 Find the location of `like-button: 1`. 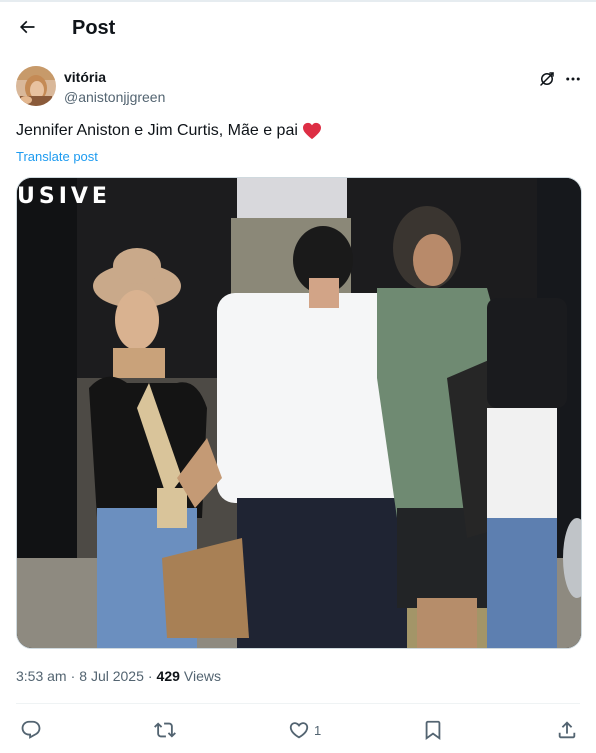

like-button: 1 is located at coordinates (304, 730).